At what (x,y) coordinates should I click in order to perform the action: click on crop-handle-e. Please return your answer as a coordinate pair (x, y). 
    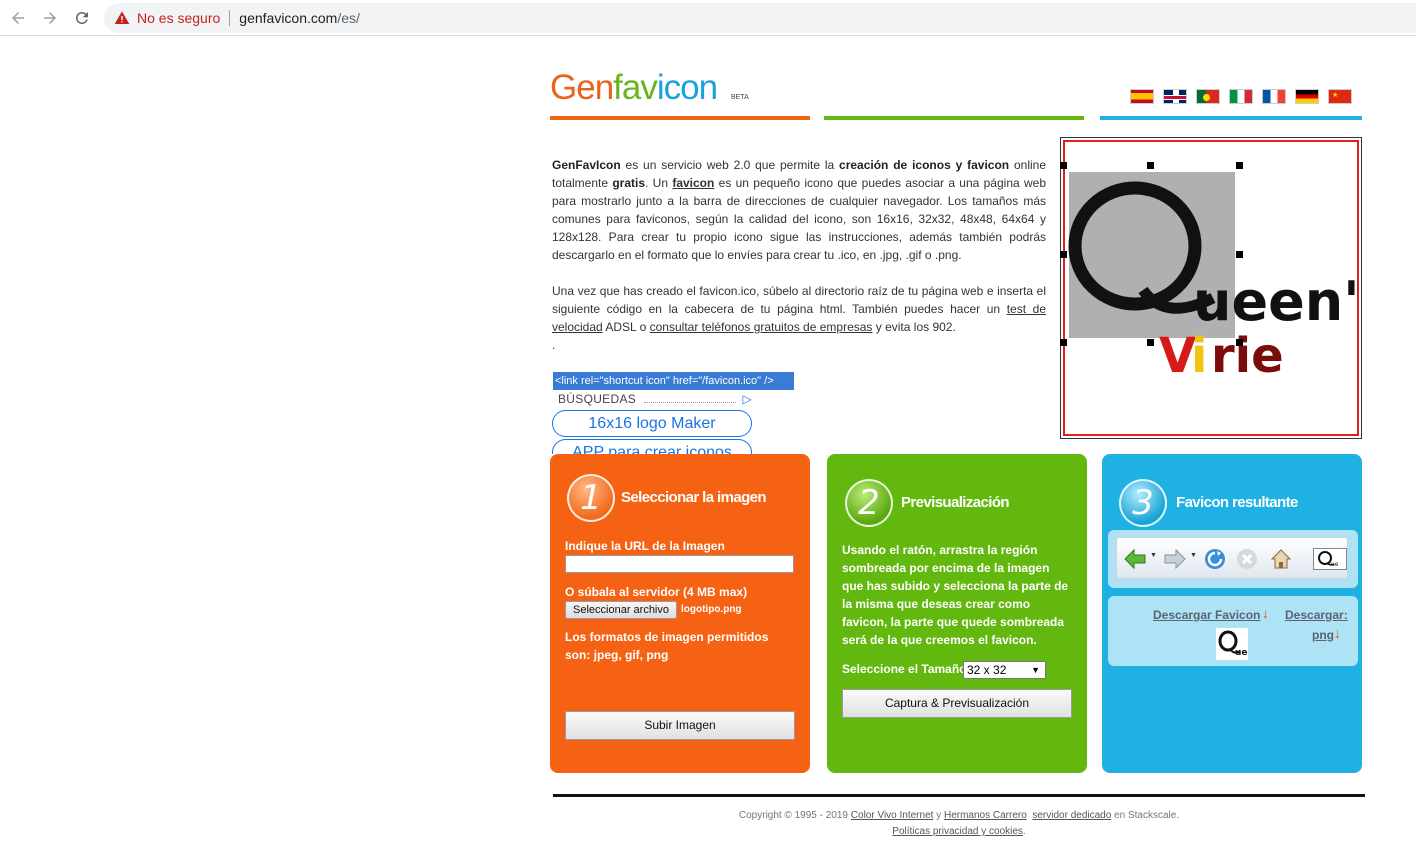
    Looking at the image, I should click on (1239, 254).